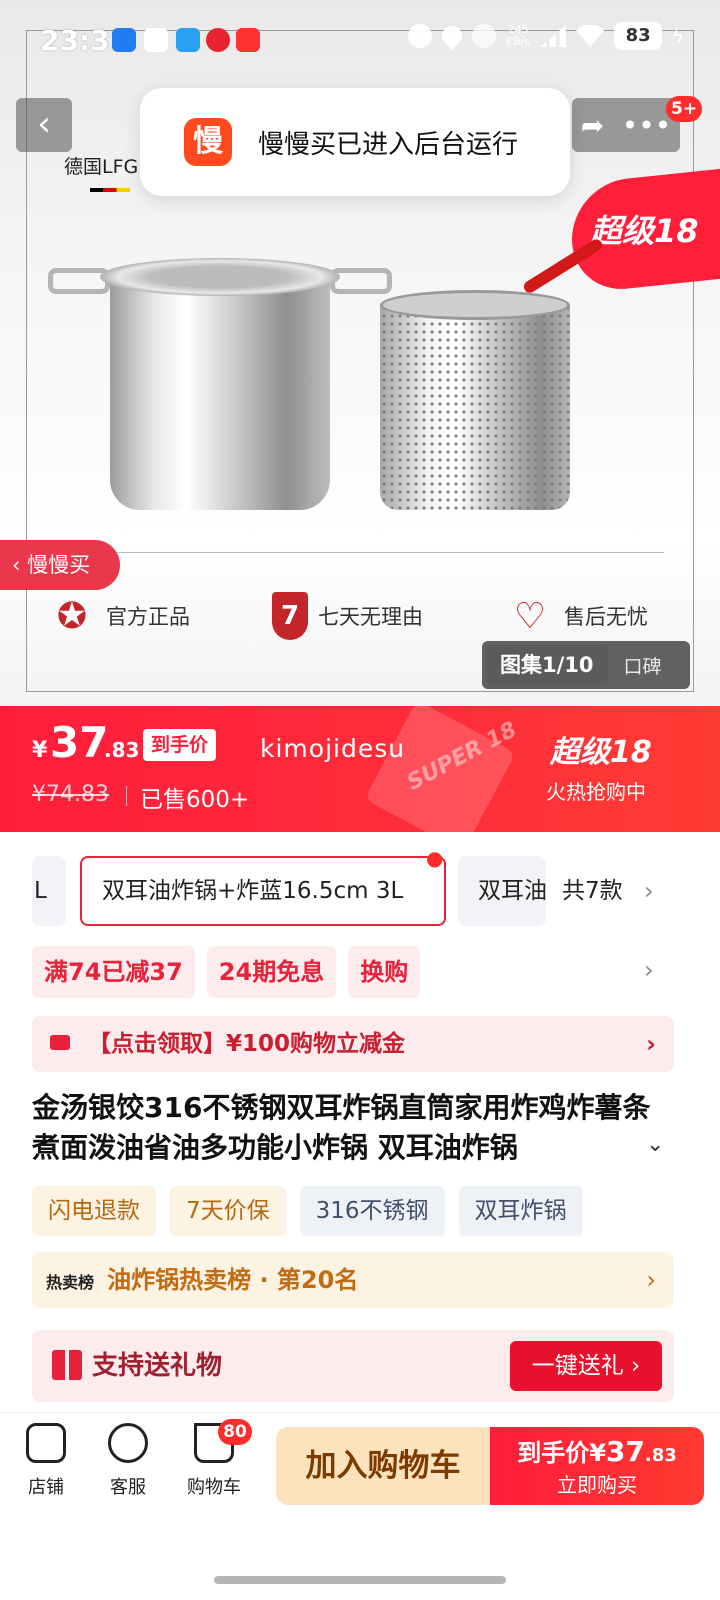 The image size is (720, 1600). What do you see at coordinates (353, 1366) in the screenshot?
I see `gift-bar: 支持送礼物 一键送礼 ›` at bounding box center [353, 1366].